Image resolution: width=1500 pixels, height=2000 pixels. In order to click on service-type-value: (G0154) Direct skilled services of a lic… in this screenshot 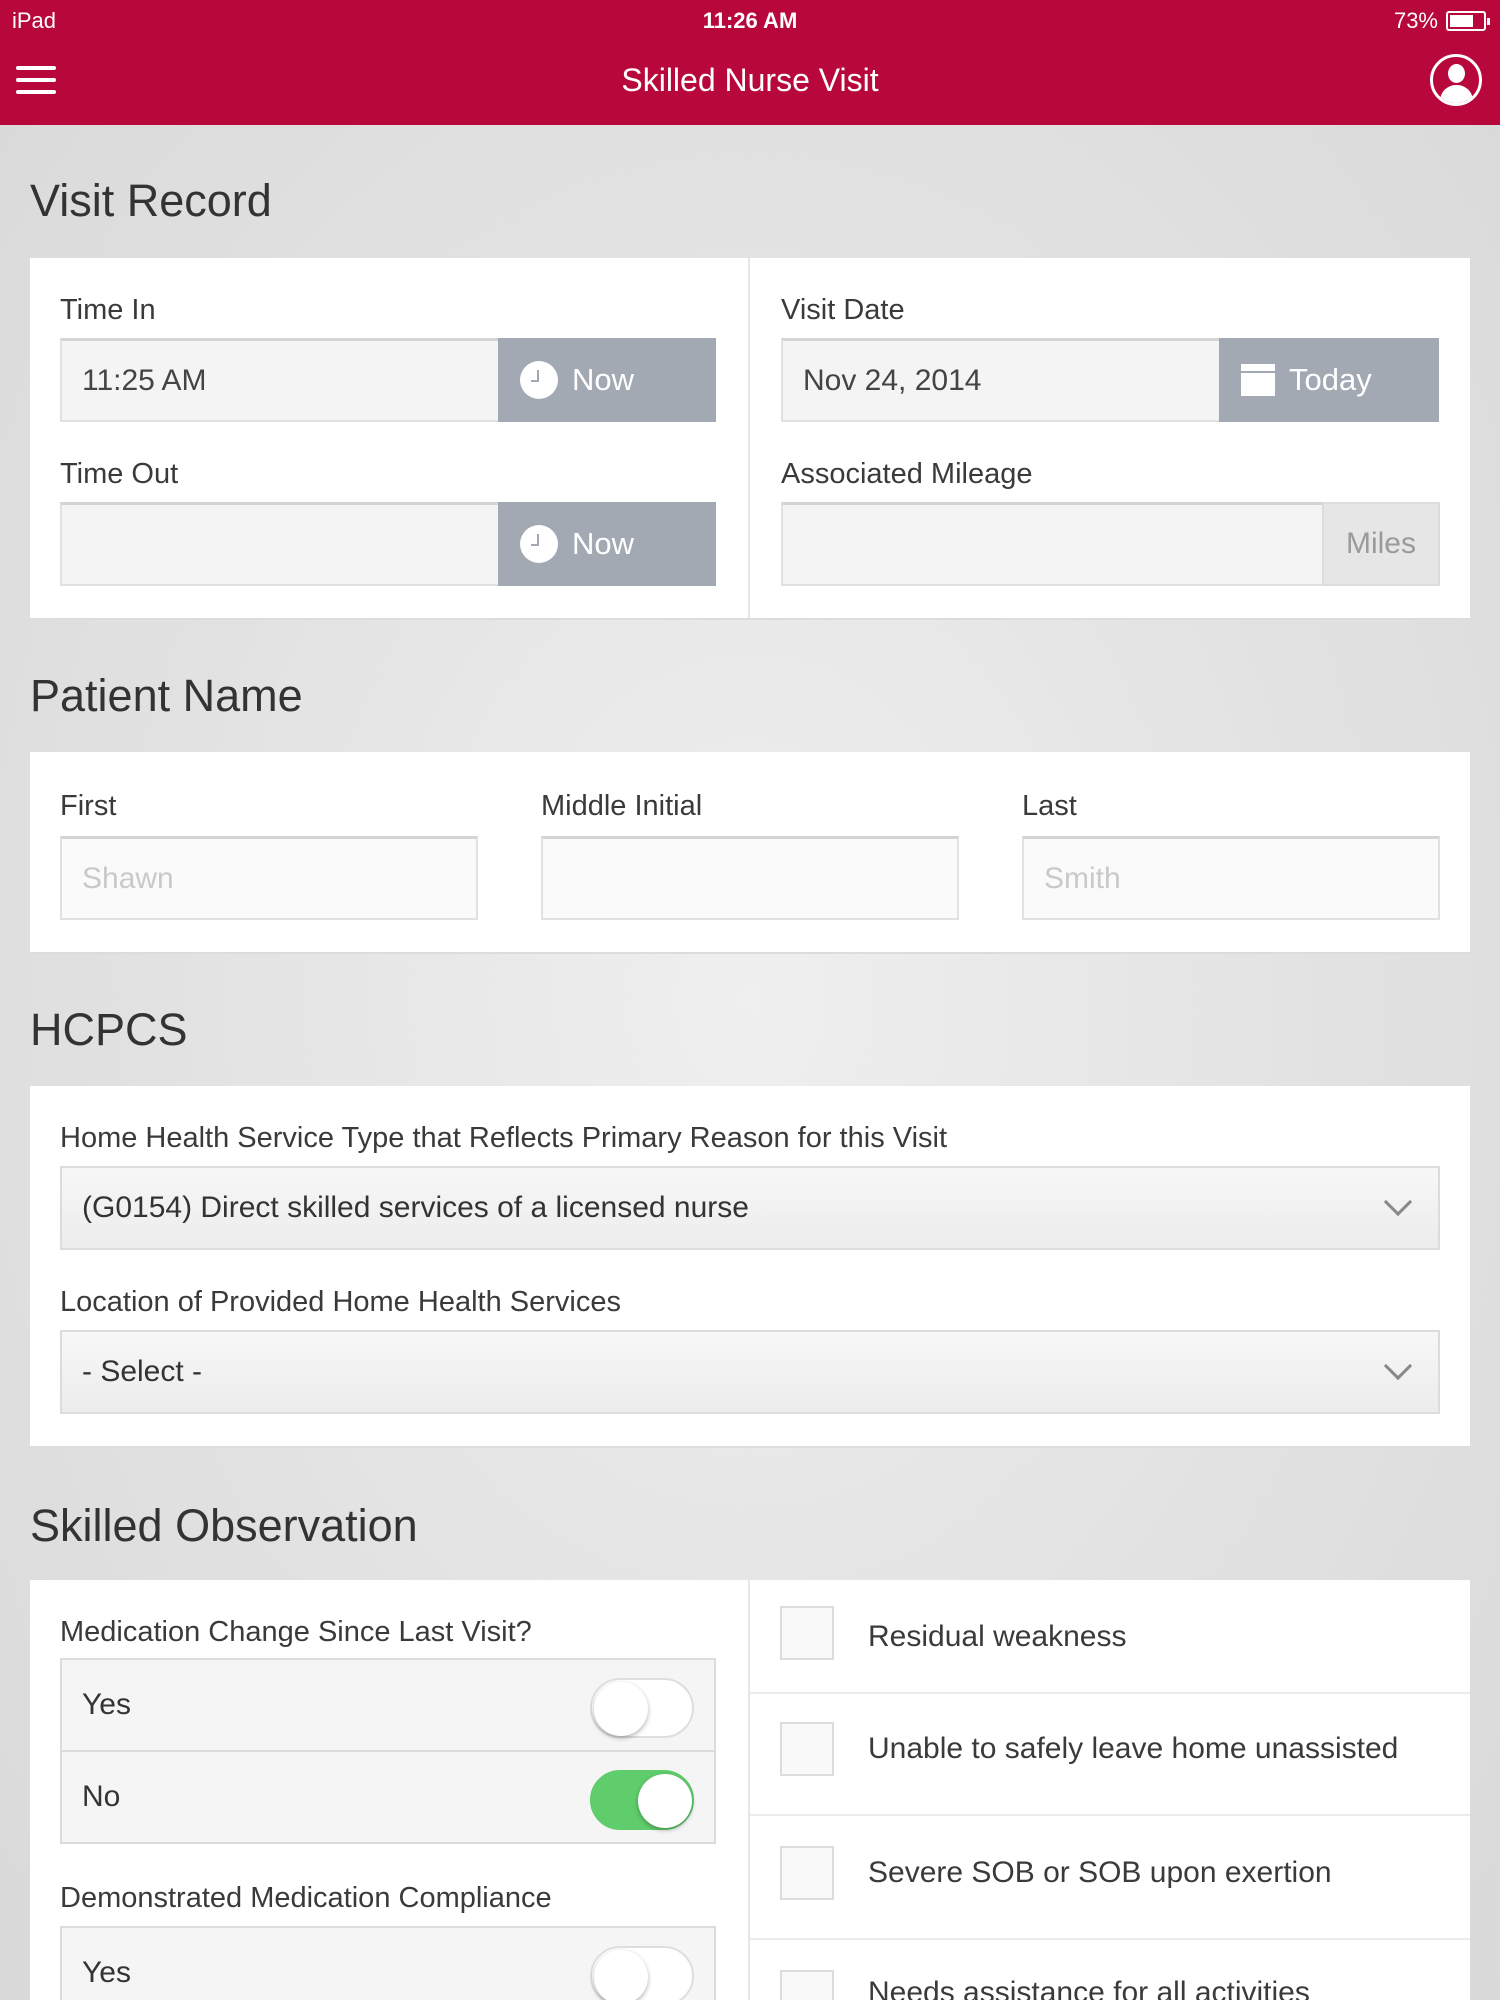, I will do `click(415, 1207)`.